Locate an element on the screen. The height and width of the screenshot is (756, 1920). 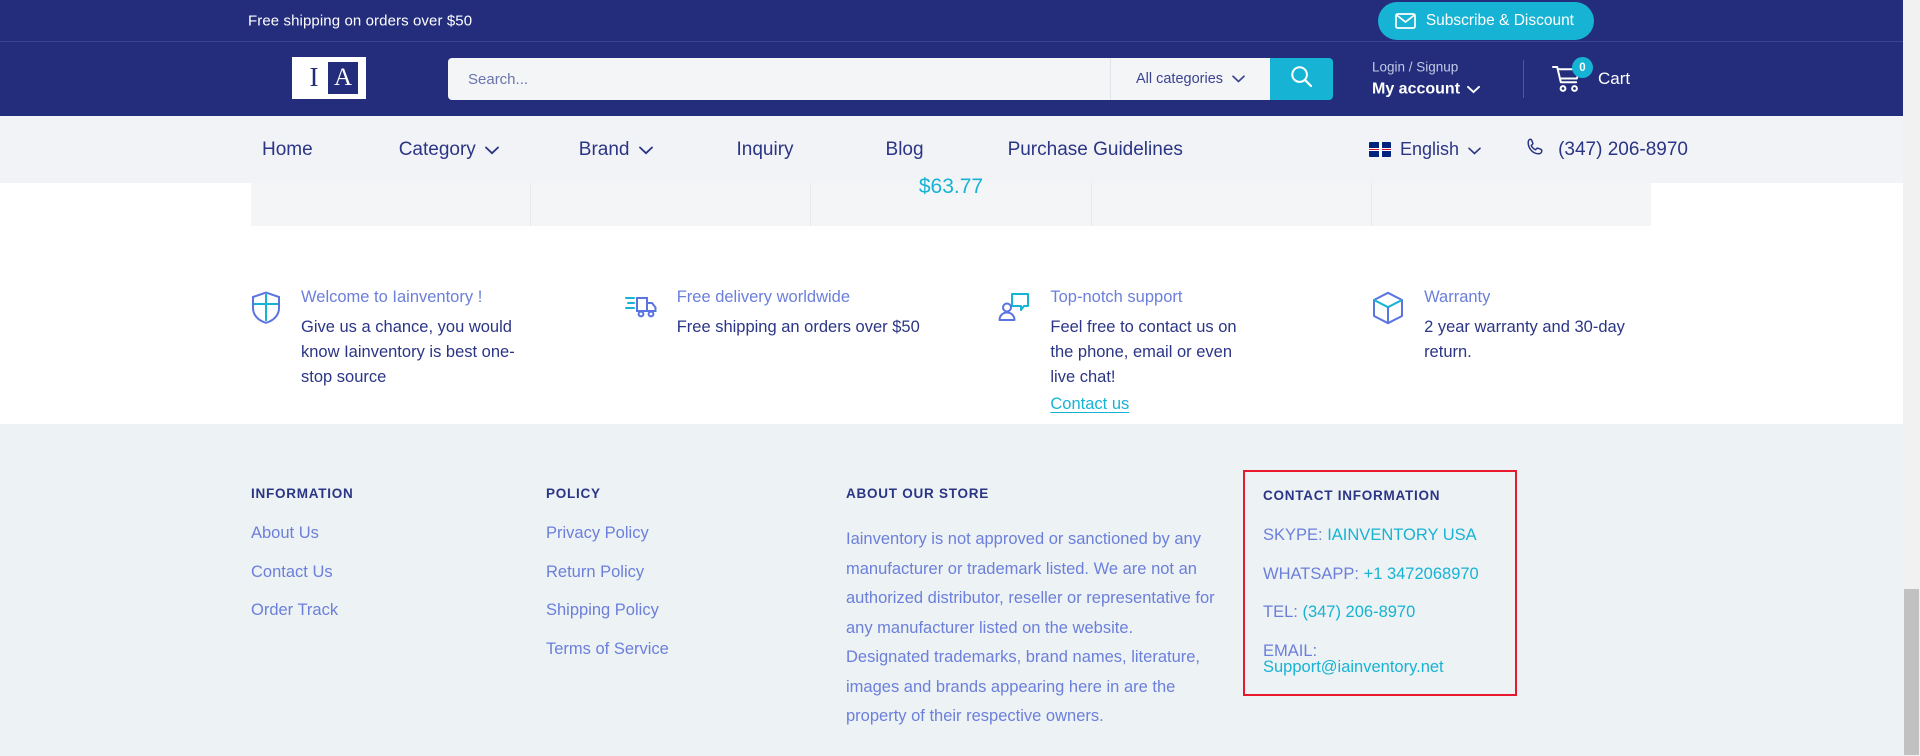
footer-link-privacy-policy: Privacy Policy is located at coordinates (696, 533).